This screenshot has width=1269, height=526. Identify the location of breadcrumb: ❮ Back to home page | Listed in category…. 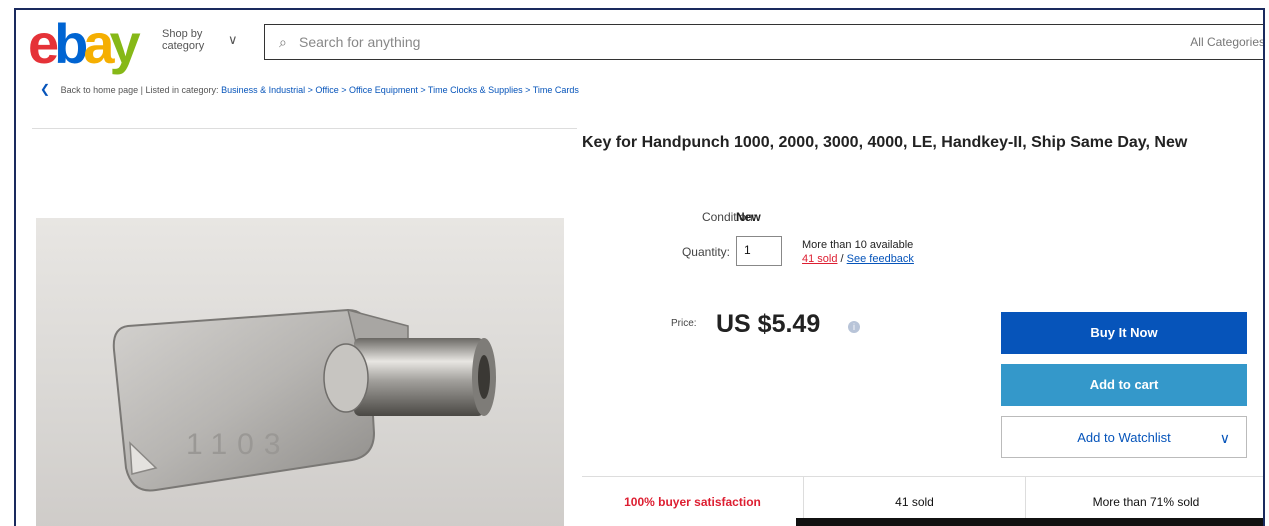
(309, 89).